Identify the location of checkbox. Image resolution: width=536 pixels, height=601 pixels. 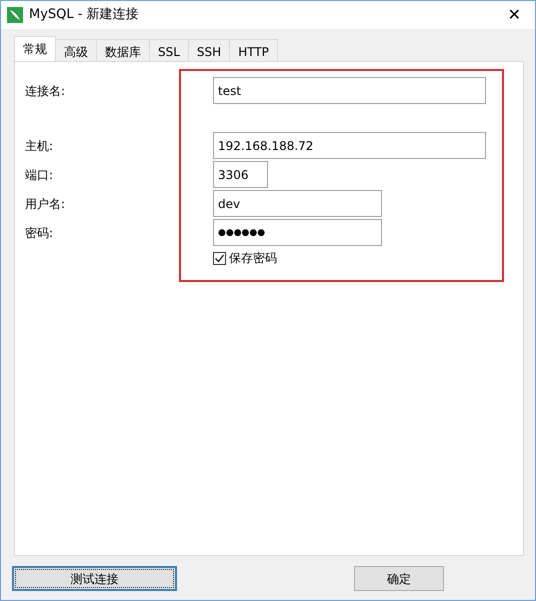
(219, 258).